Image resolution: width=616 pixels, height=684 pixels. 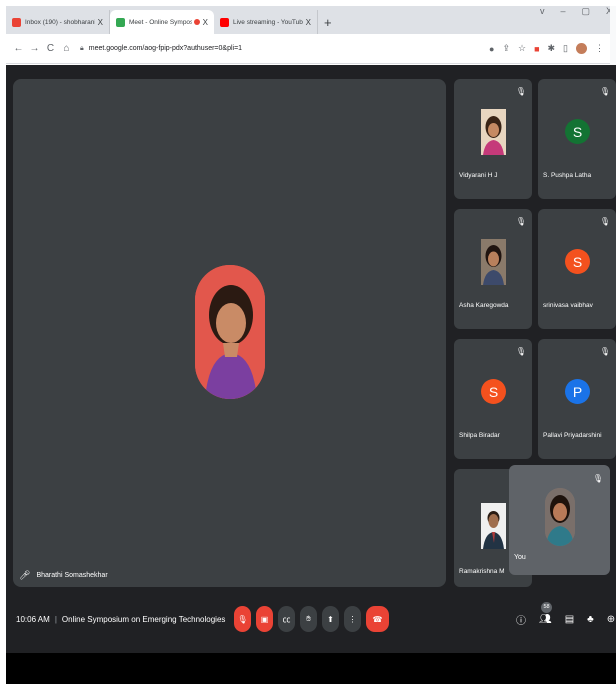 I want to click on home-icon: ⌂, so click(x=66, y=48).